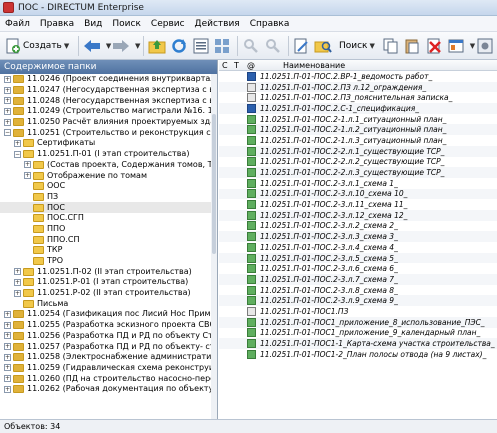 Image resolution: width=497 pixels, height=433 pixels. I want to click on tree-item: ТКР, so click(106, 250).